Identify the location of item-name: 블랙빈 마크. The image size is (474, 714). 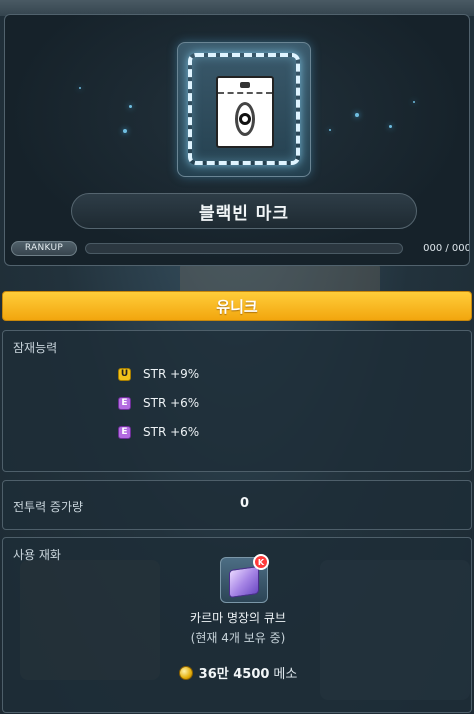
(244, 211).